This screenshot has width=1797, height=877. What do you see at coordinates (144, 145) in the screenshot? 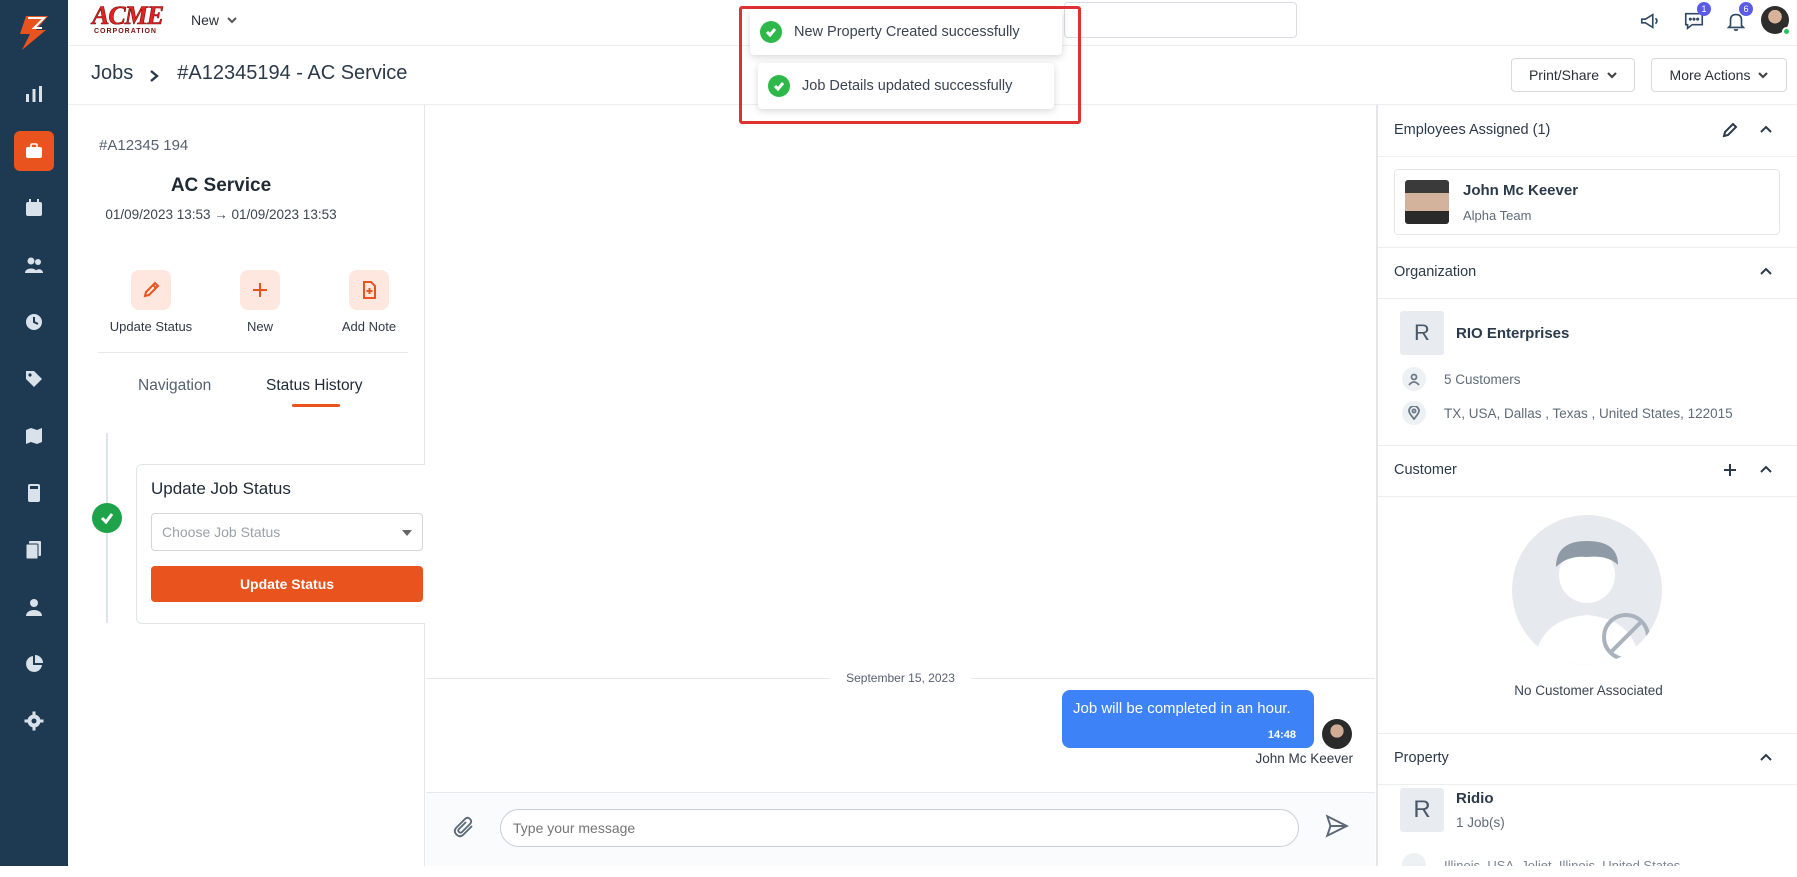
I see `job-number: #A12345 194` at bounding box center [144, 145].